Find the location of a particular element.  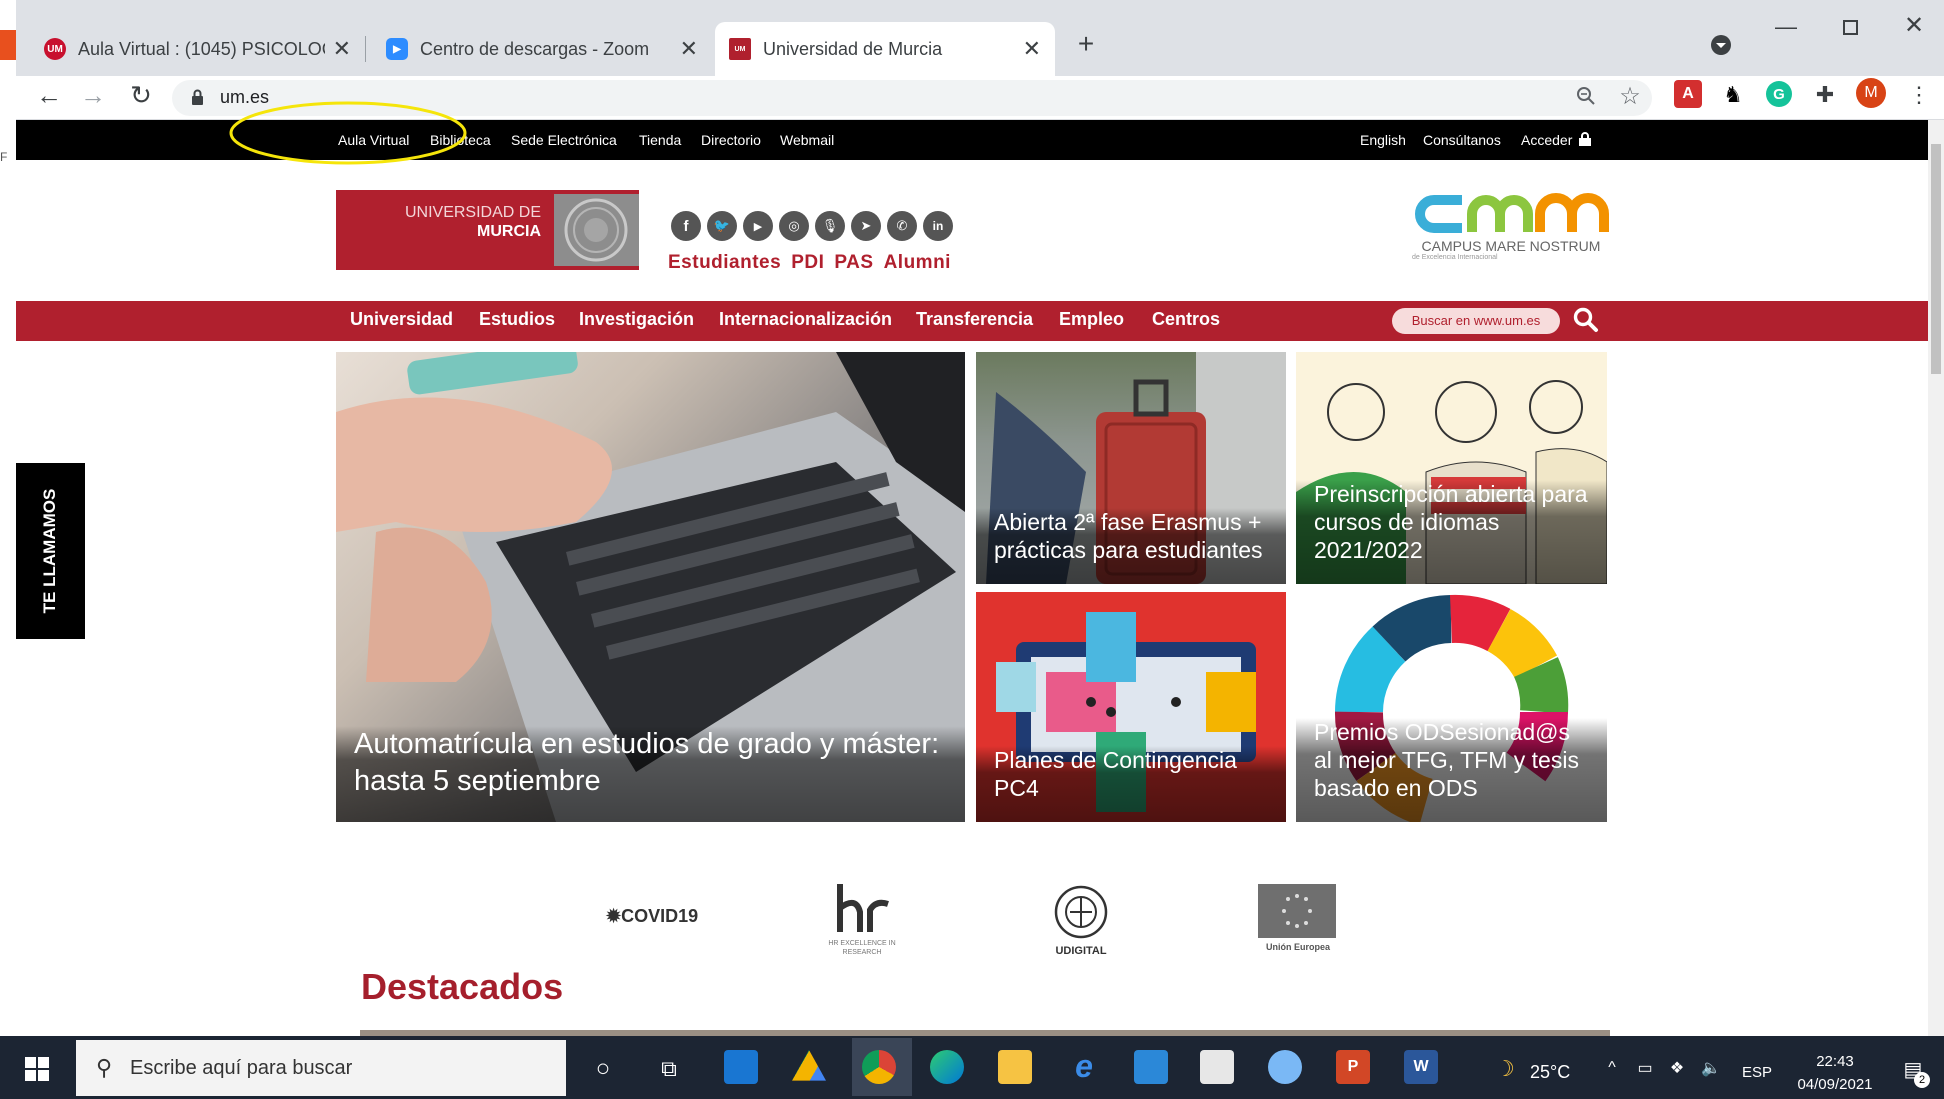

lock-icon is located at coordinates (197, 97).